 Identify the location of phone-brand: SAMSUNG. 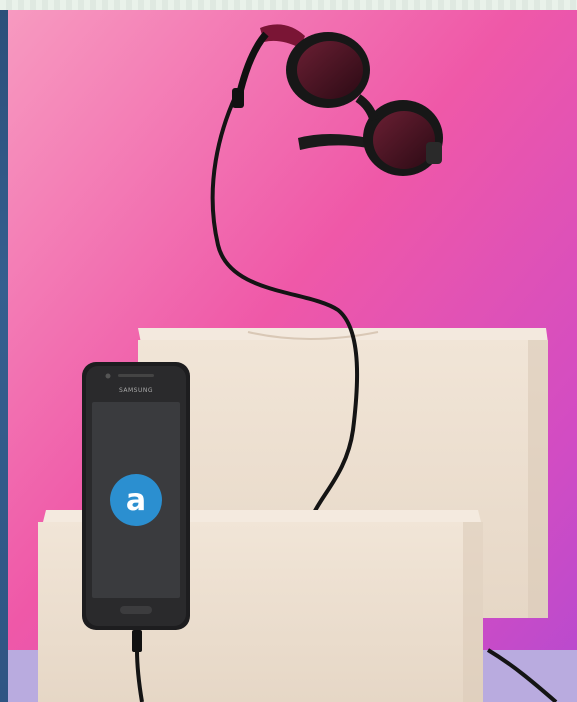
(136, 390).